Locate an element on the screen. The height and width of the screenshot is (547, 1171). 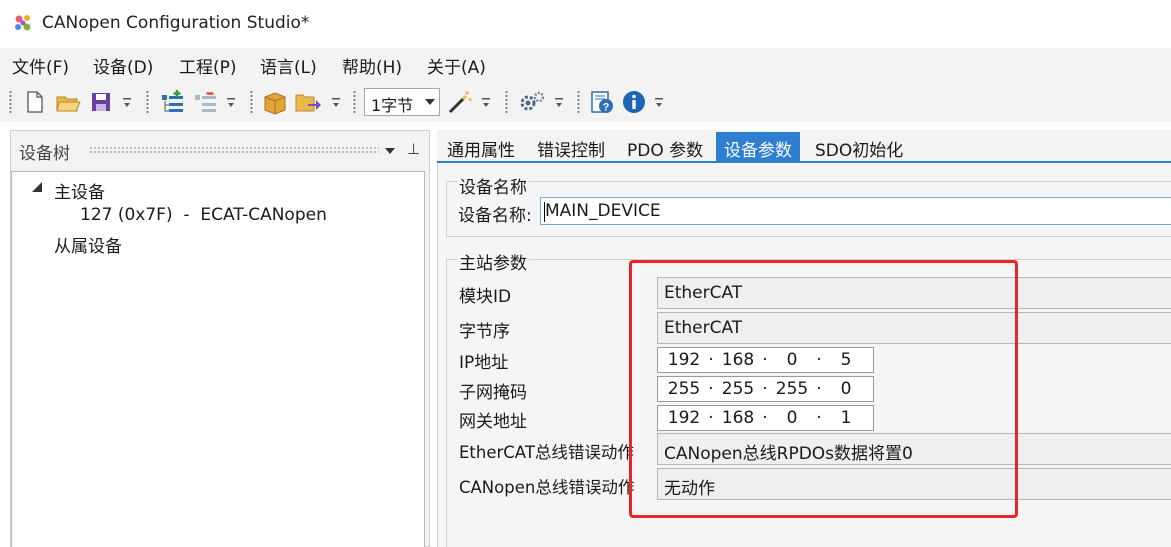
title-bar: CANopen Configuration Studio* is located at coordinates (585, 24).